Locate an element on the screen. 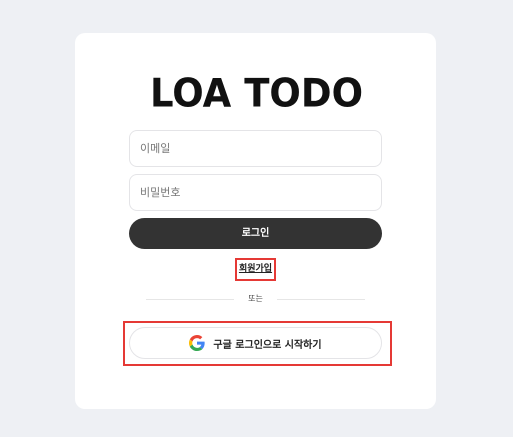 The width and height of the screenshot is (513, 437). divider-right is located at coordinates (321, 299).